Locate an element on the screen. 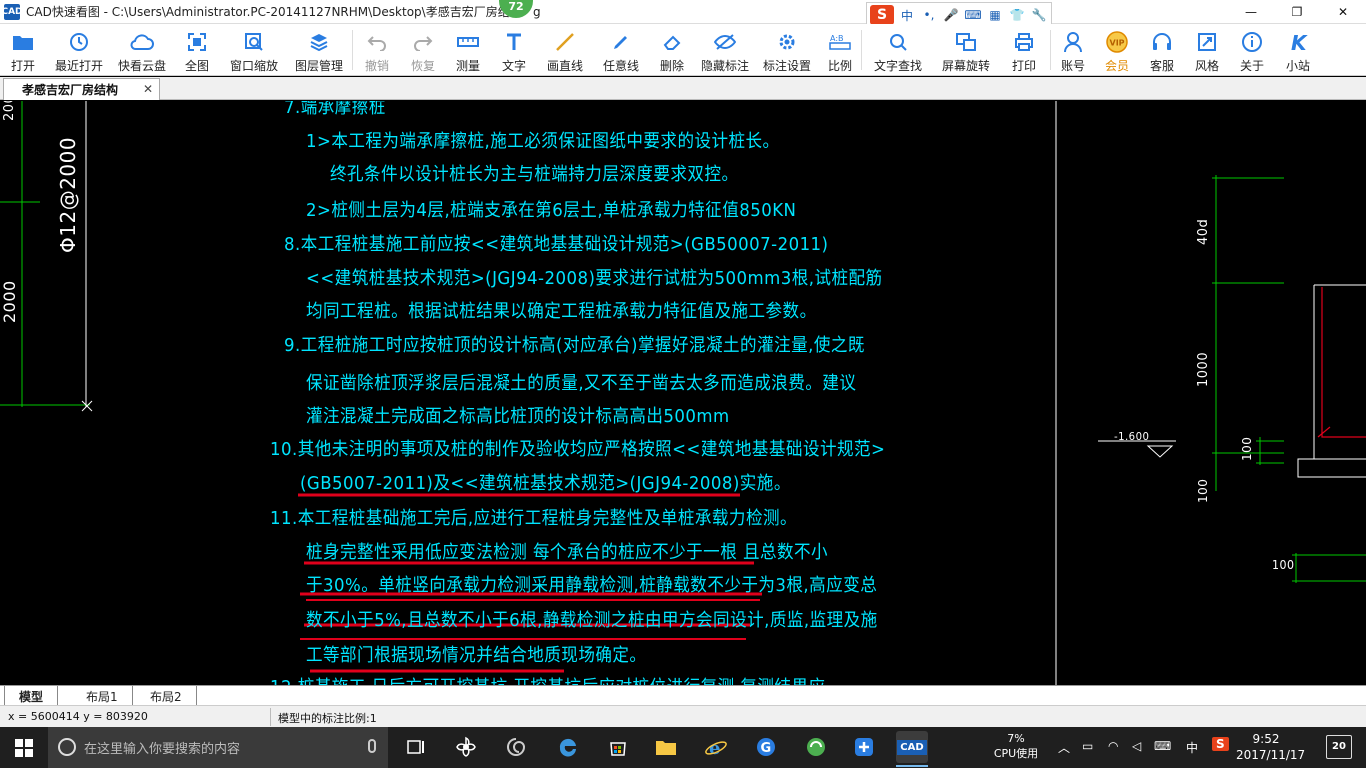 Image resolution: width=1366 pixels, height=768 pixels. info-icon is located at coordinates (1252, 42).